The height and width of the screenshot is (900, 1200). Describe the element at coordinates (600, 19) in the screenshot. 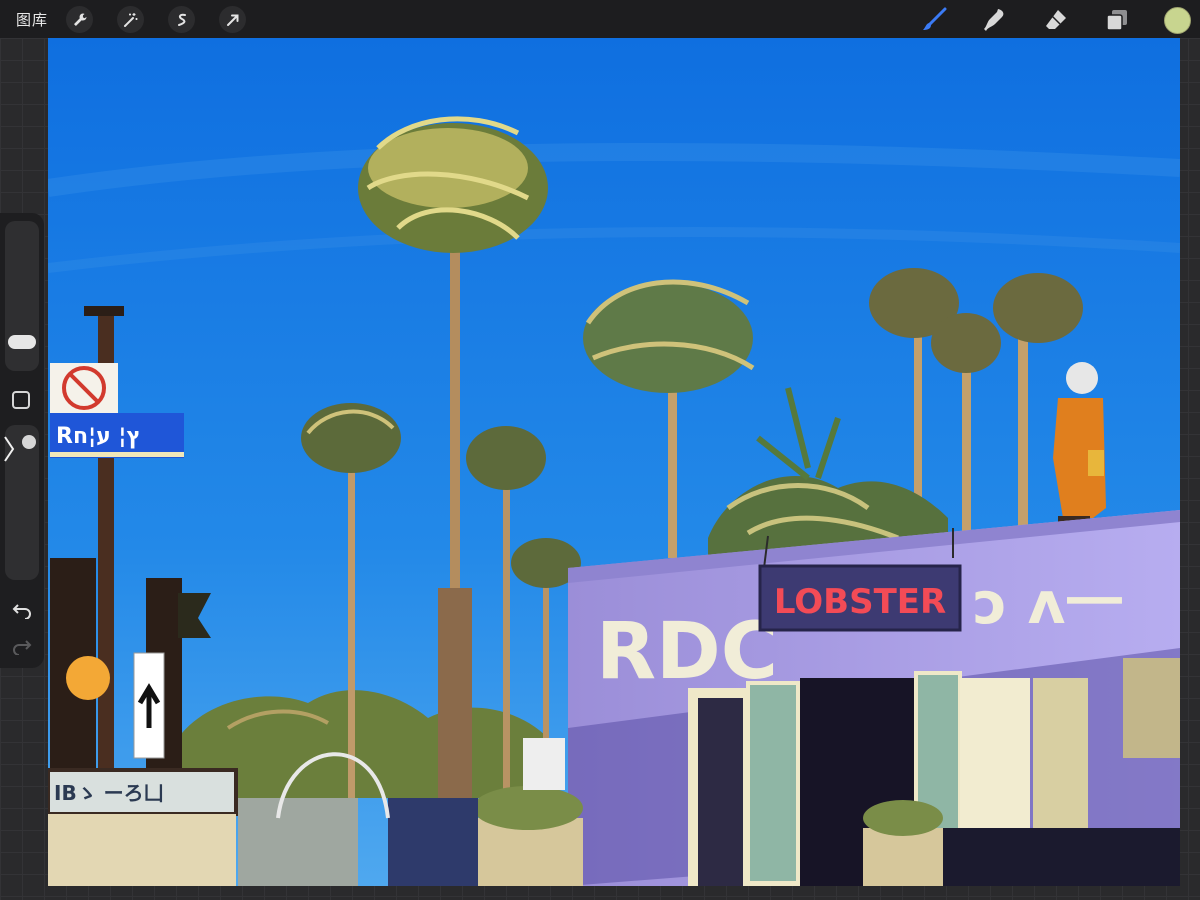

I see `top-toolbar: 图库` at that location.